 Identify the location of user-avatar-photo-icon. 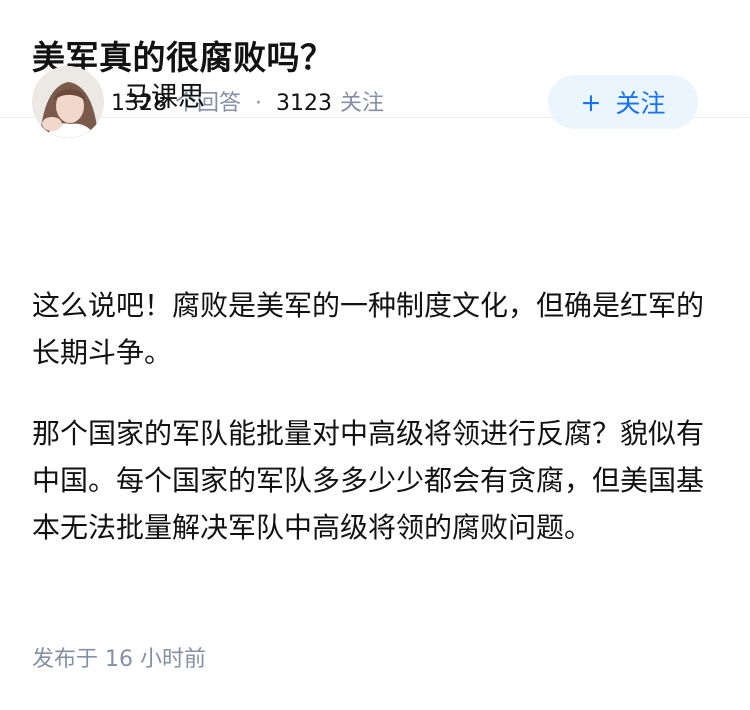
(68, 102).